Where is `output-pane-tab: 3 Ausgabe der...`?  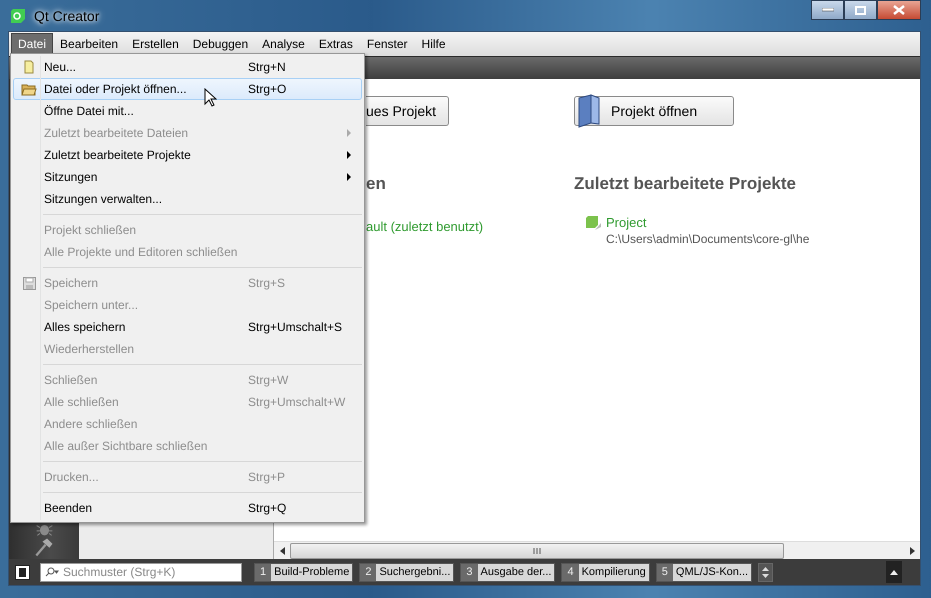
output-pane-tab: 3 Ausgabe der... is located at coordinates (508, 572).